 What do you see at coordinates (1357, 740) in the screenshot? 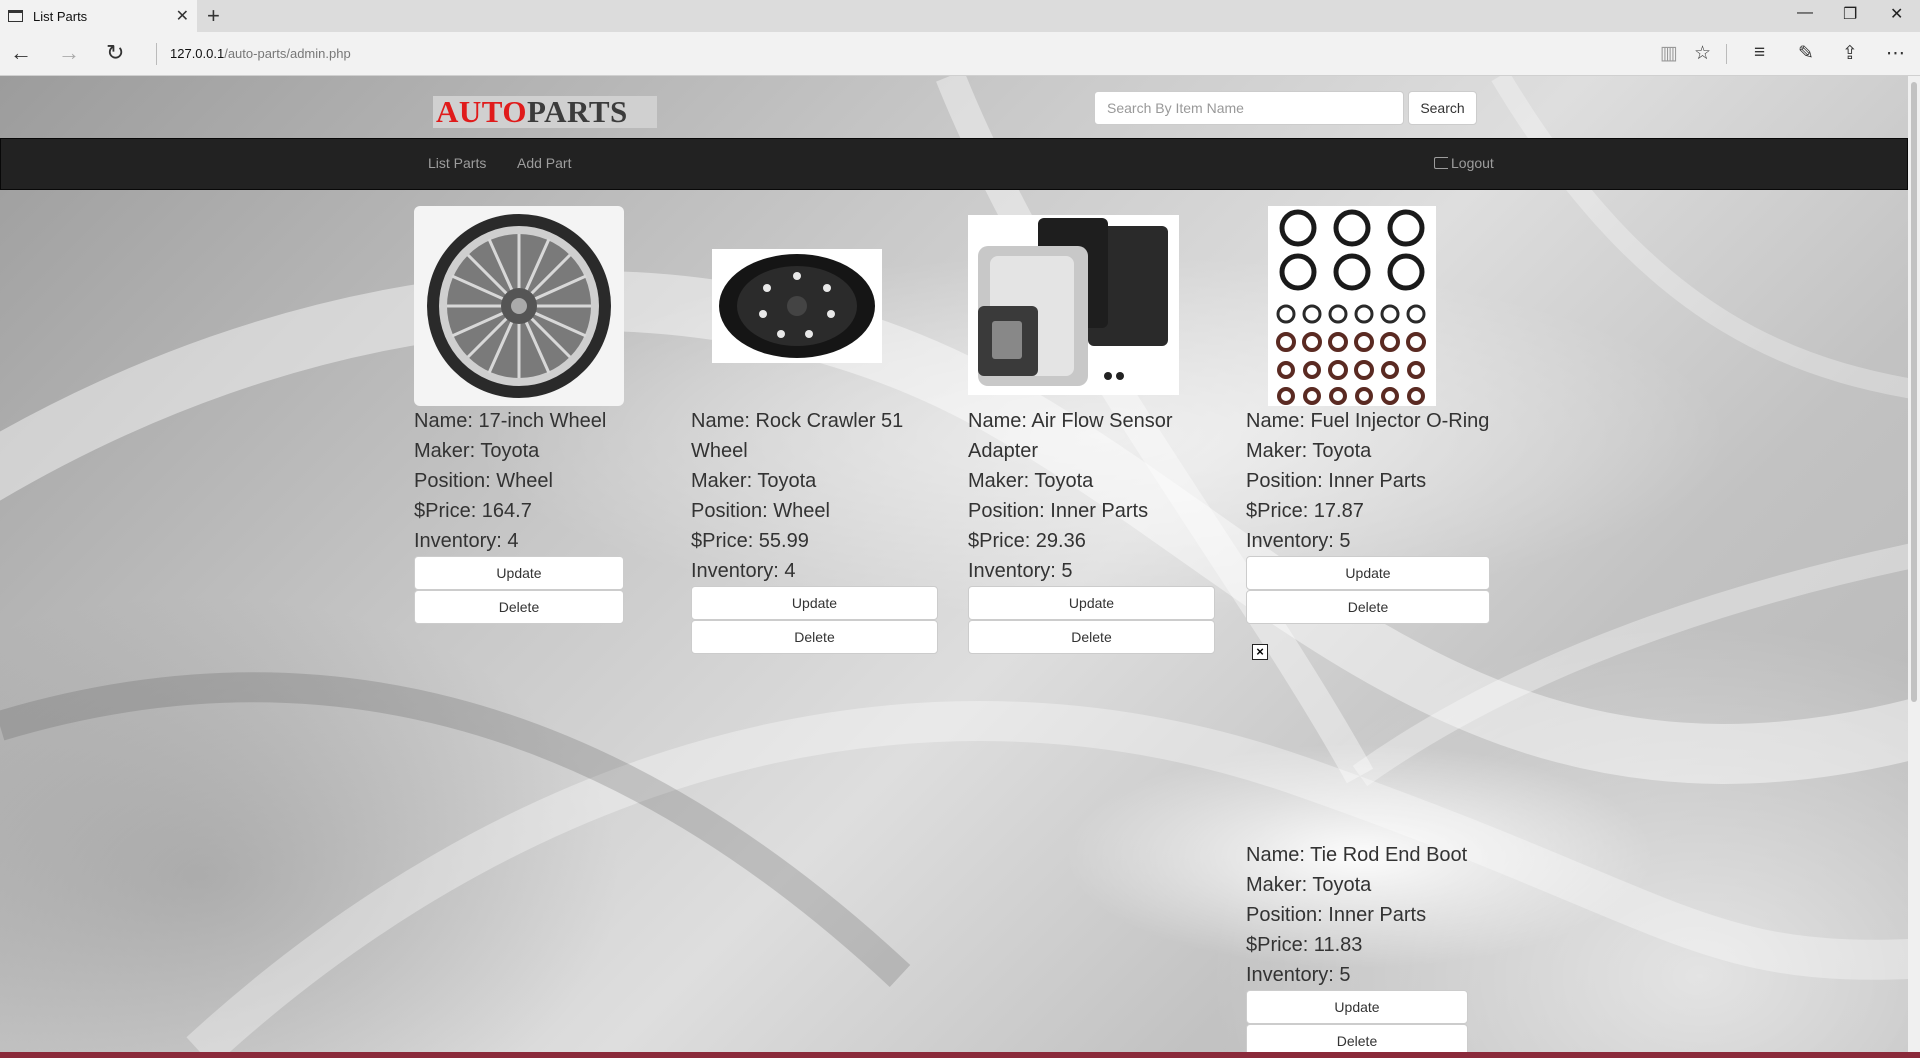
I see `part-image-tie-rod-end-boot: ×` at bounding box center [1357, 740].